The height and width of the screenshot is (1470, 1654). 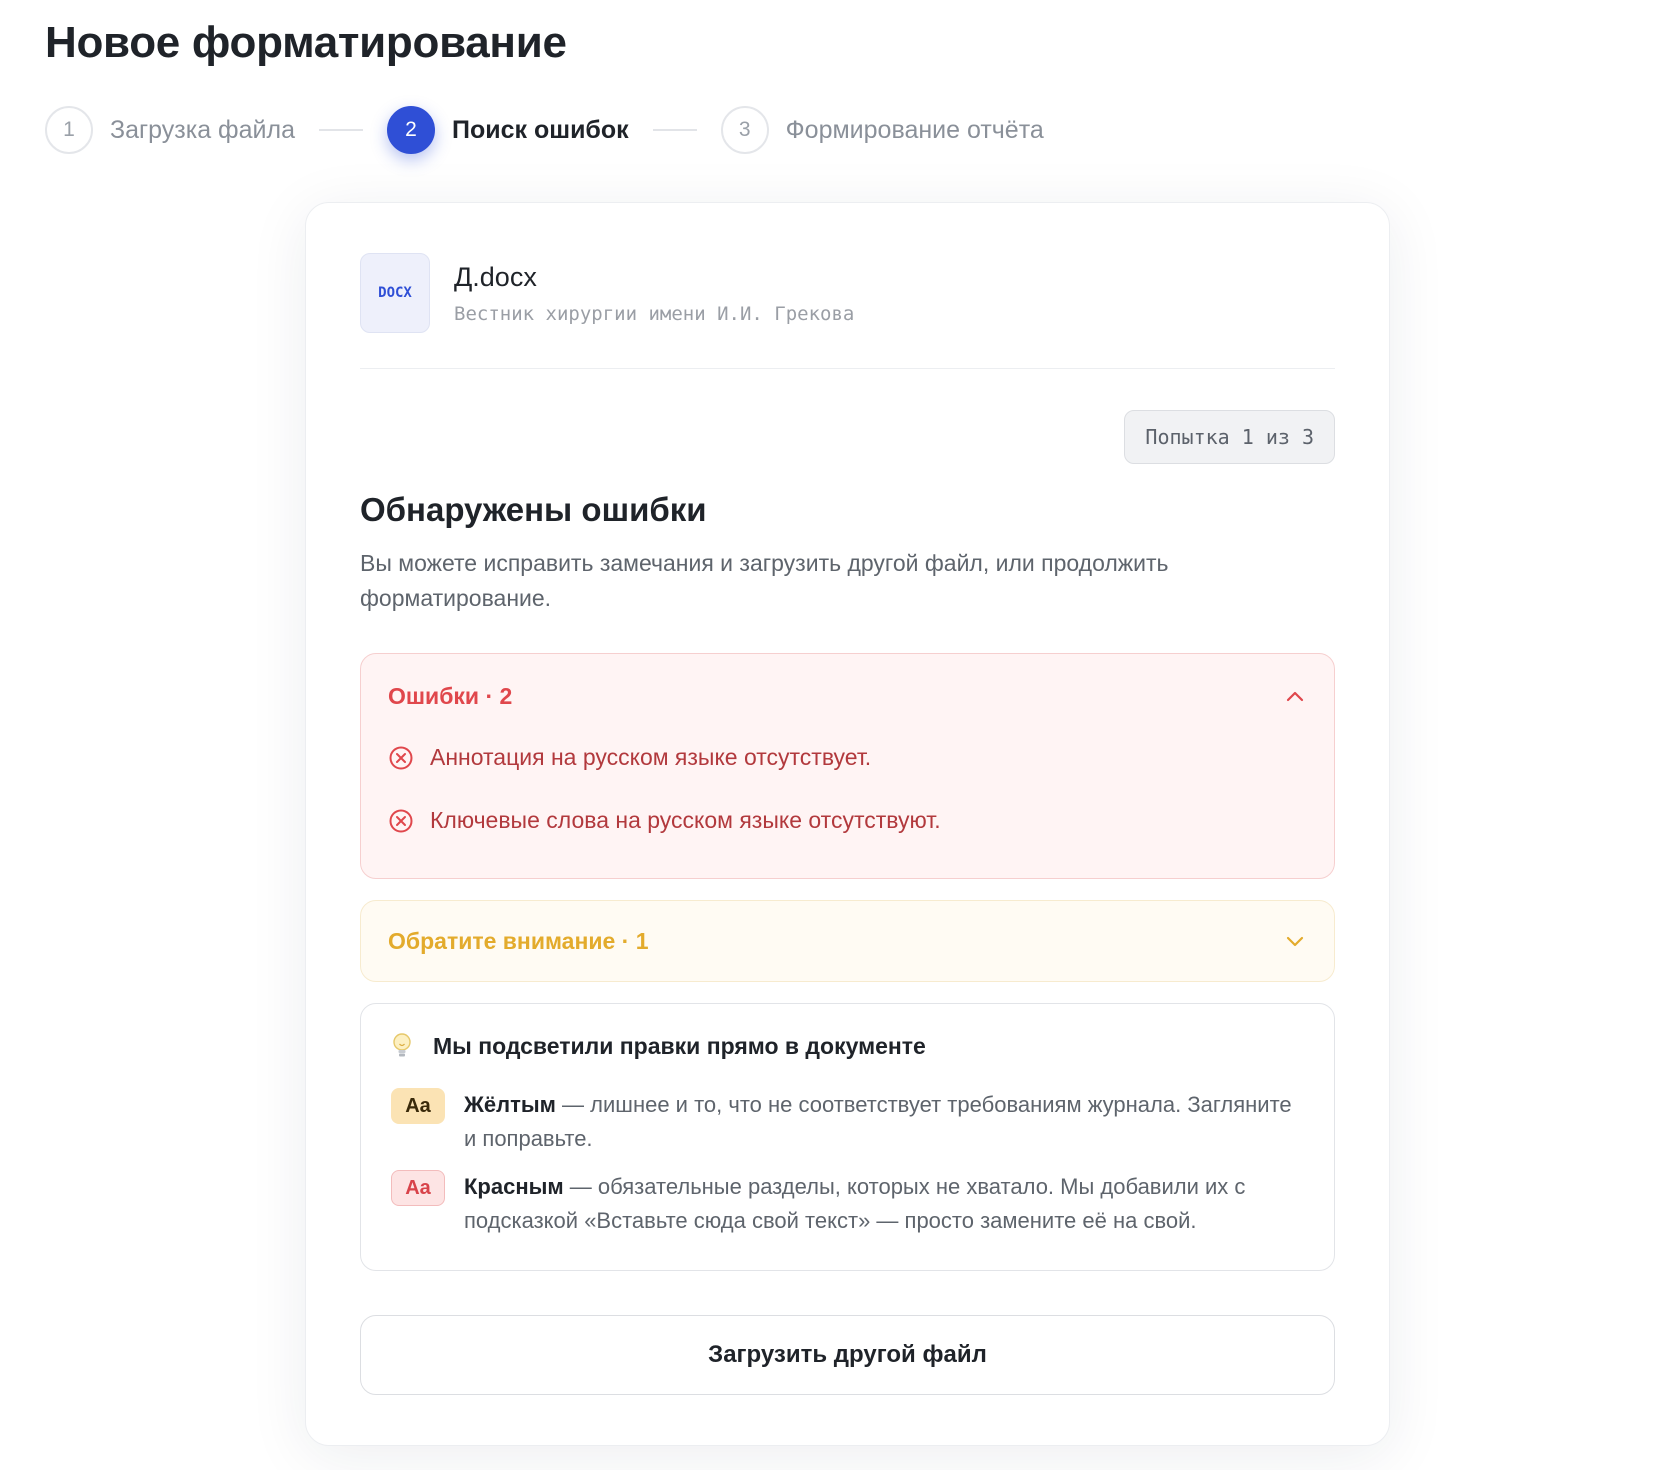 What do you see at coordinates (654, 313) in the screenshot?
I see `journal-name: Вестник хирургии имени И.И. Грекова` at bounding box center [654, 313].